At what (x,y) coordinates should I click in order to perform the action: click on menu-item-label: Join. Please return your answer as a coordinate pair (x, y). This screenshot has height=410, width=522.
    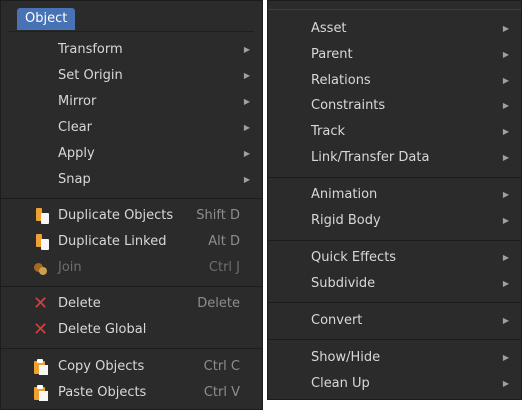
    Looking at the image, I should click on (70, 267).